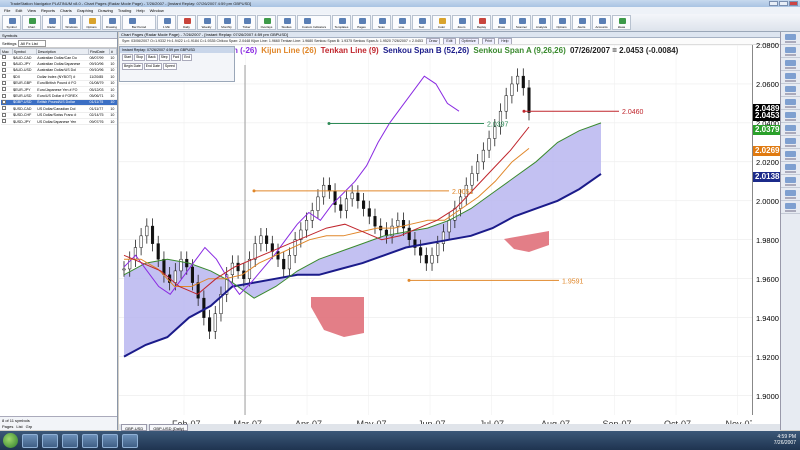 Image resolution: width=800 pixels, height=450 pixels. Describe the element at coordinates (85, 10) in the screenshot. I see `menu-graphing: Graphing` at that location.